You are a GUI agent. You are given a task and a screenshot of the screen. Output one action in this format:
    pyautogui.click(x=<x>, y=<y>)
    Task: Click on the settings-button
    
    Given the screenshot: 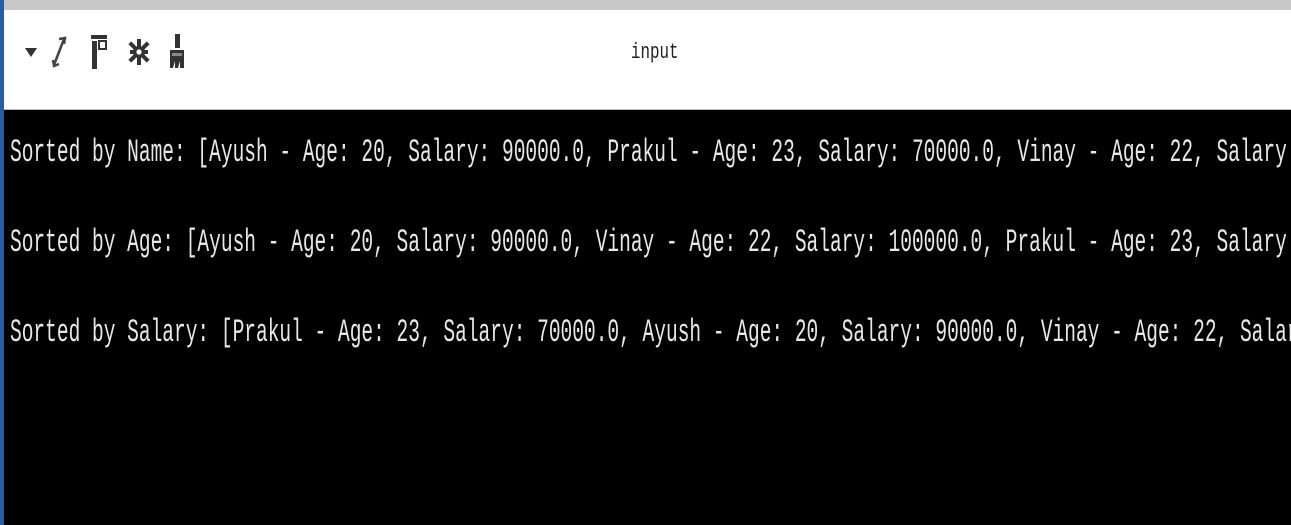 What is the action you would take?
    pyautogui.click(x=139, y=52)
    